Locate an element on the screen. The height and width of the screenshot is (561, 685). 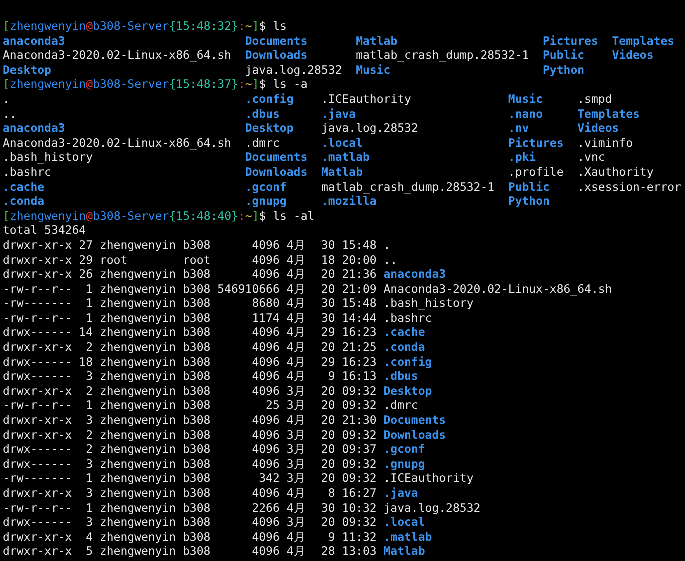
day: 30 is located at coordinates (328, 245).